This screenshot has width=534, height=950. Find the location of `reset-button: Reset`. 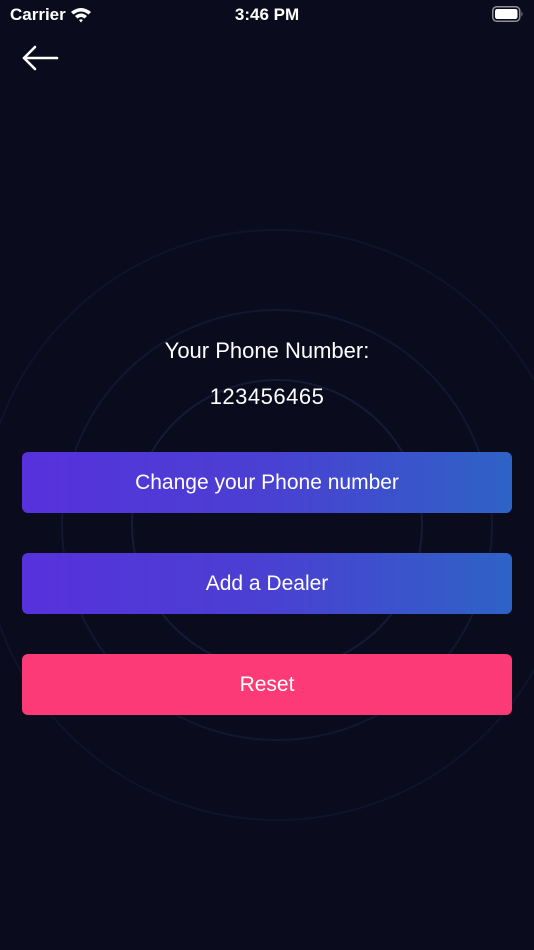

reset-button: Reset is located at coordinates (267, 684).